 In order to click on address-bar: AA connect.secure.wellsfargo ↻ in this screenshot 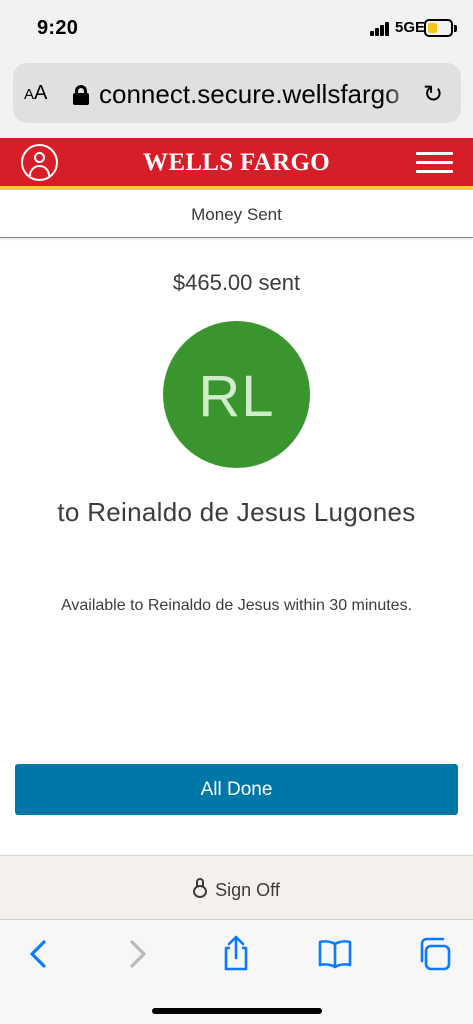, I will do `click(237, 93)`.